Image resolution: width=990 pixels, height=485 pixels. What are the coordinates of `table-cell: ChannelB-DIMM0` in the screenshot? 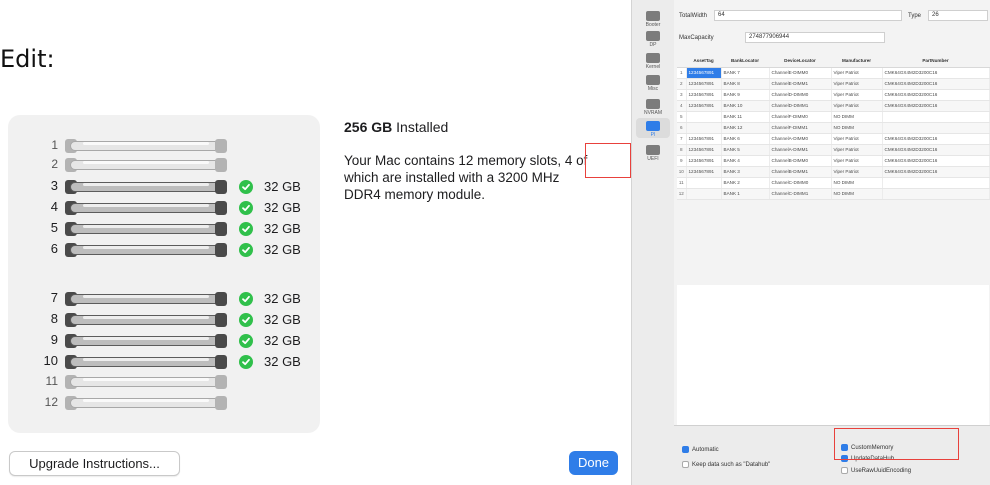 It's located at (800, 161).